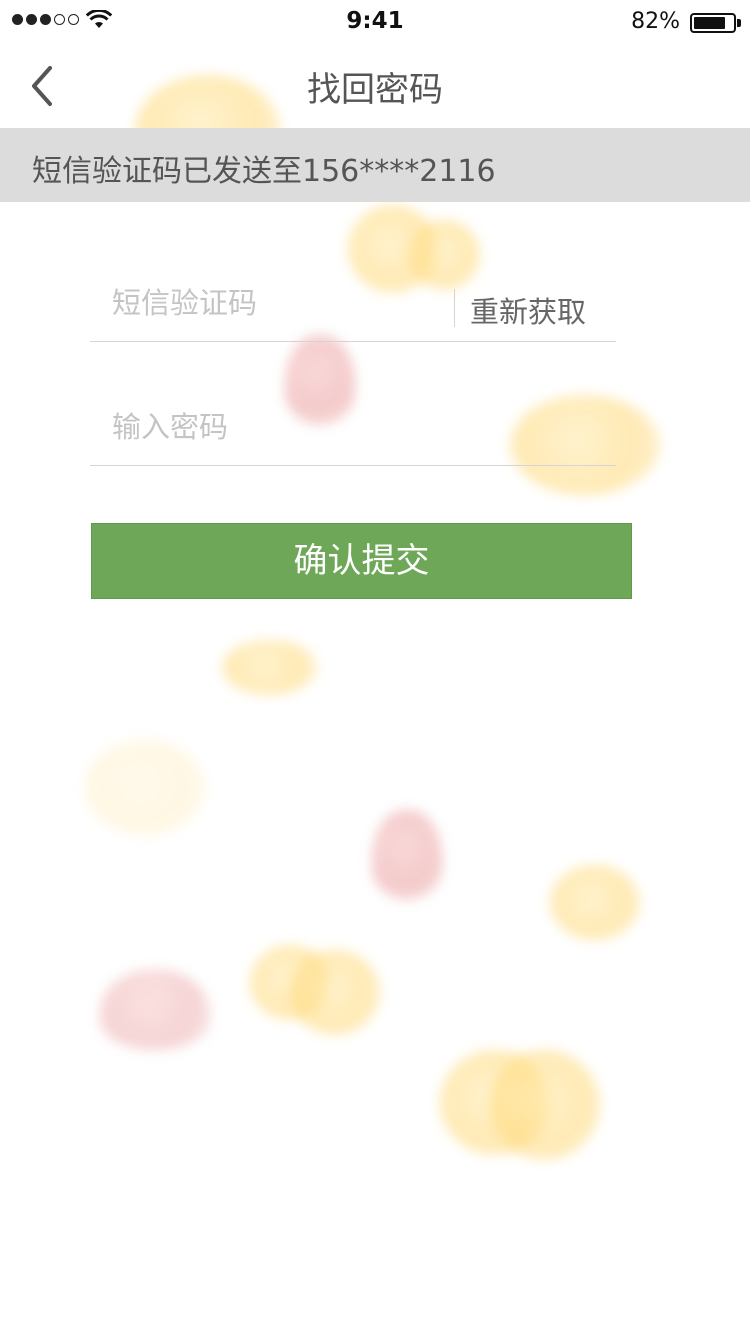 Image resolution: width=750 pixels, height=1334 pixels. I want to click on resend-code-button: 重新获取, so click(528, 310).